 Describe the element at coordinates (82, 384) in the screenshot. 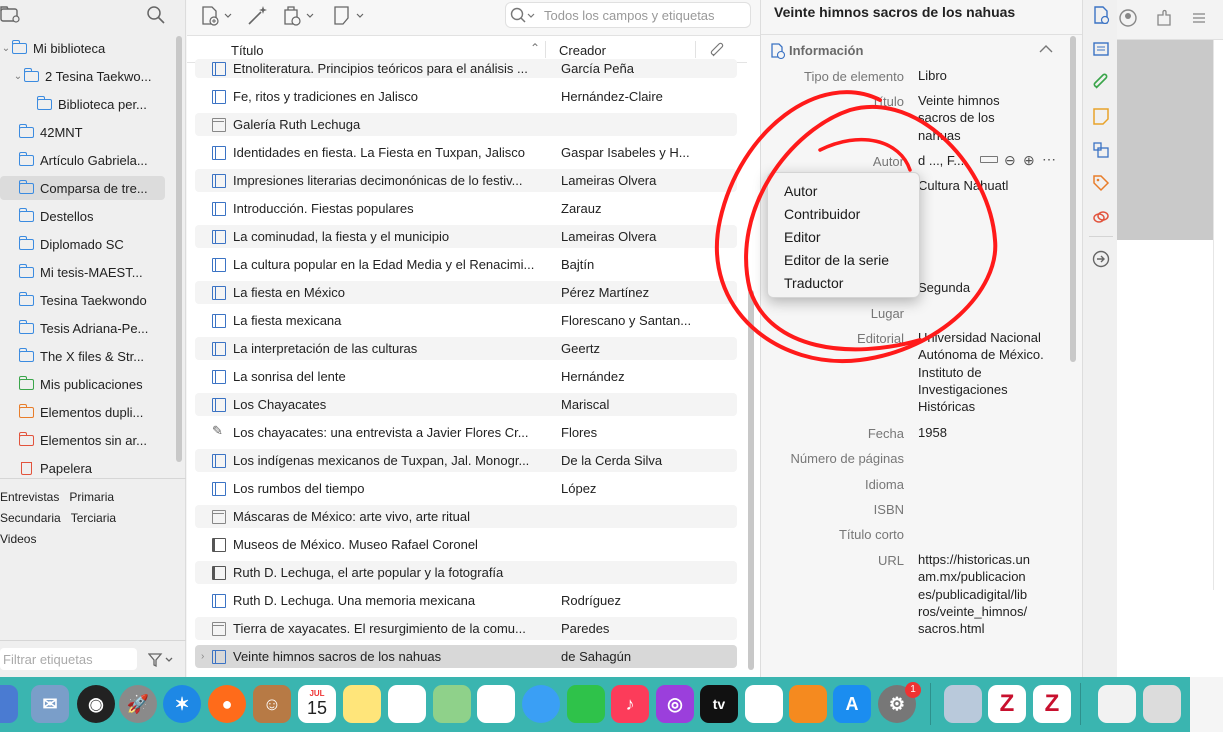

I see `collection-item: Mis publicaciones` at that location.